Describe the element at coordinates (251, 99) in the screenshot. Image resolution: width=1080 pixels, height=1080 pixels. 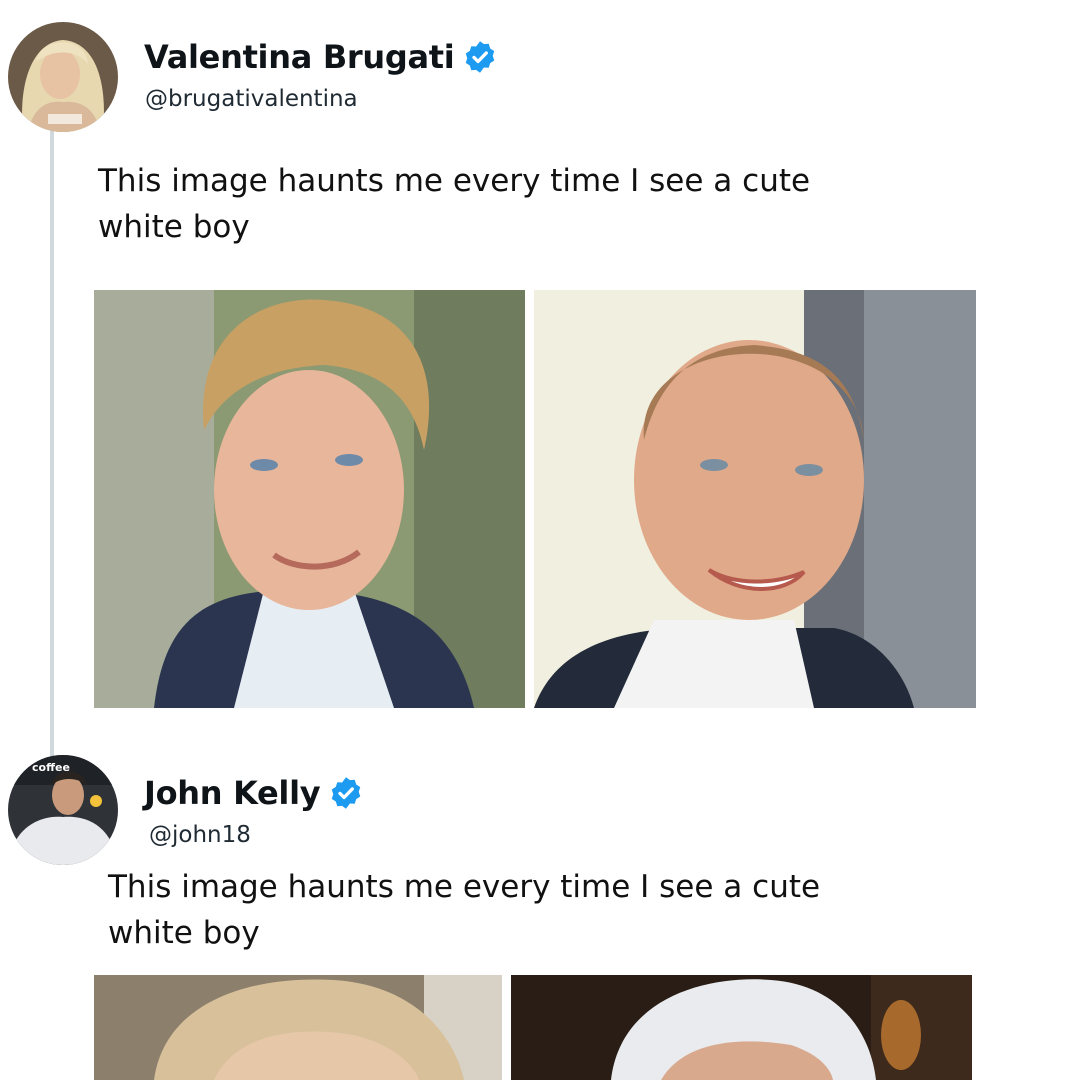
I see `user-handle: @brugativalentina` at that location.